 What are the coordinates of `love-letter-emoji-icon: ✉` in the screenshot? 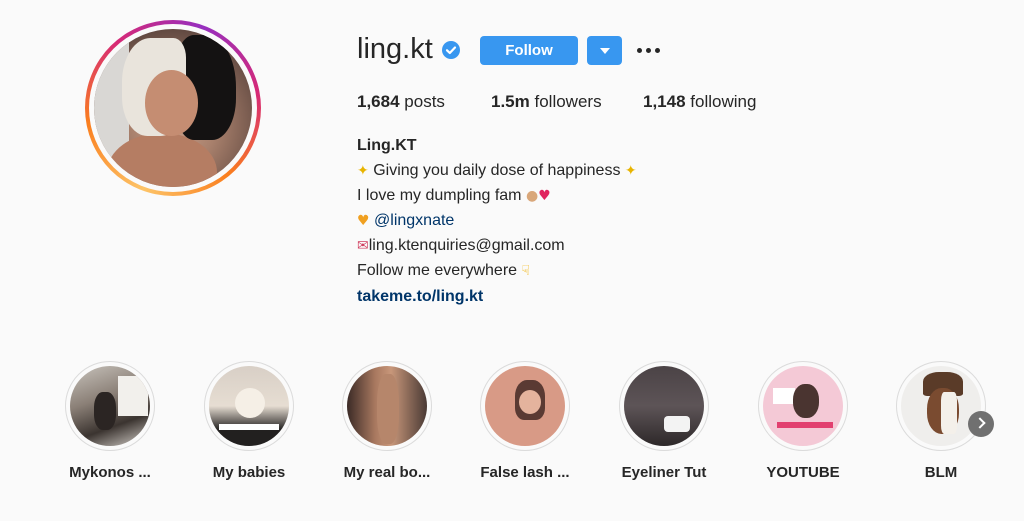 It's located at (363, 246).